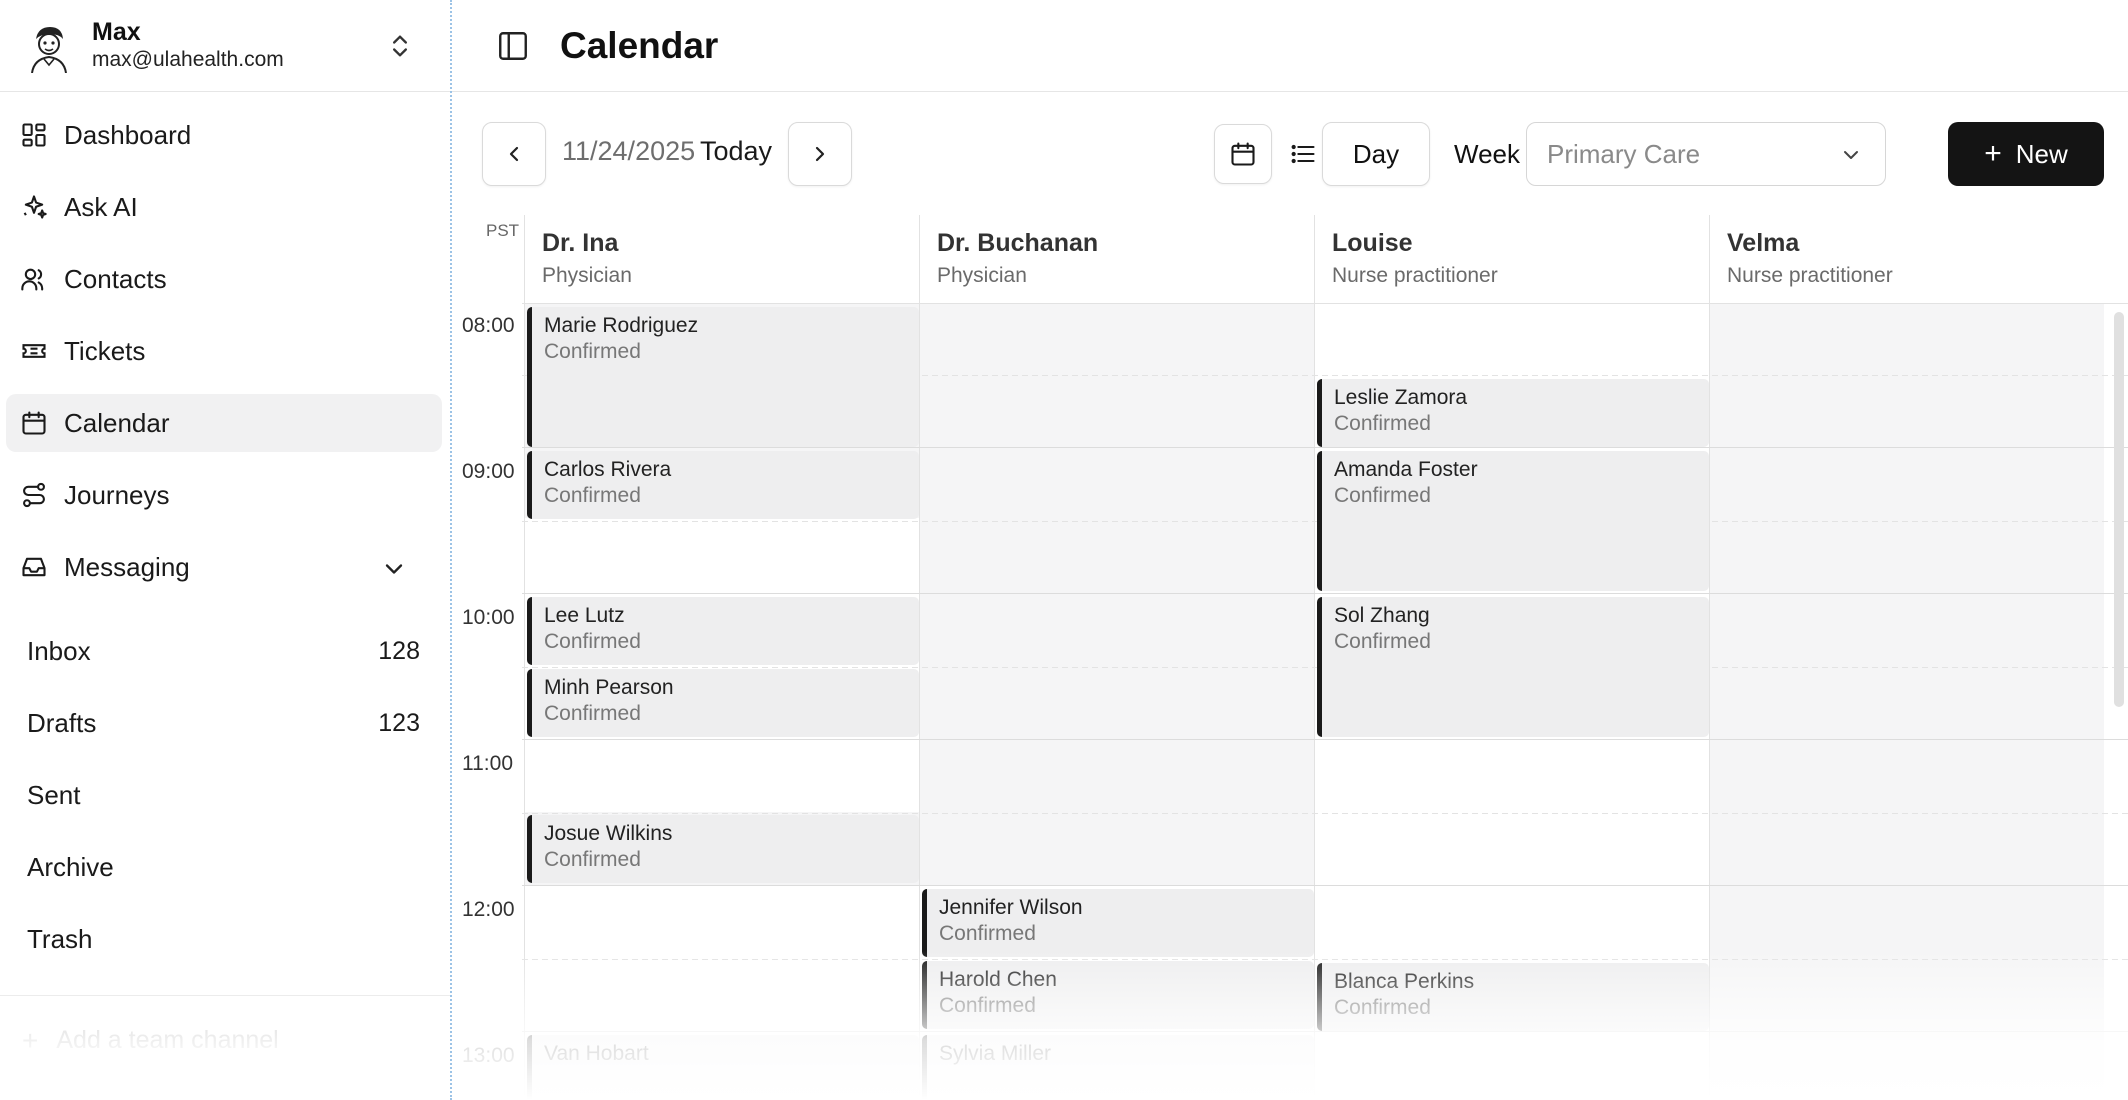 This screenshot has width=2128, height=1100. What do you see at coordinates (224, 279) in the screenshot?
I see `nav-contacts: Contacts` at bounding box center [224, 279].